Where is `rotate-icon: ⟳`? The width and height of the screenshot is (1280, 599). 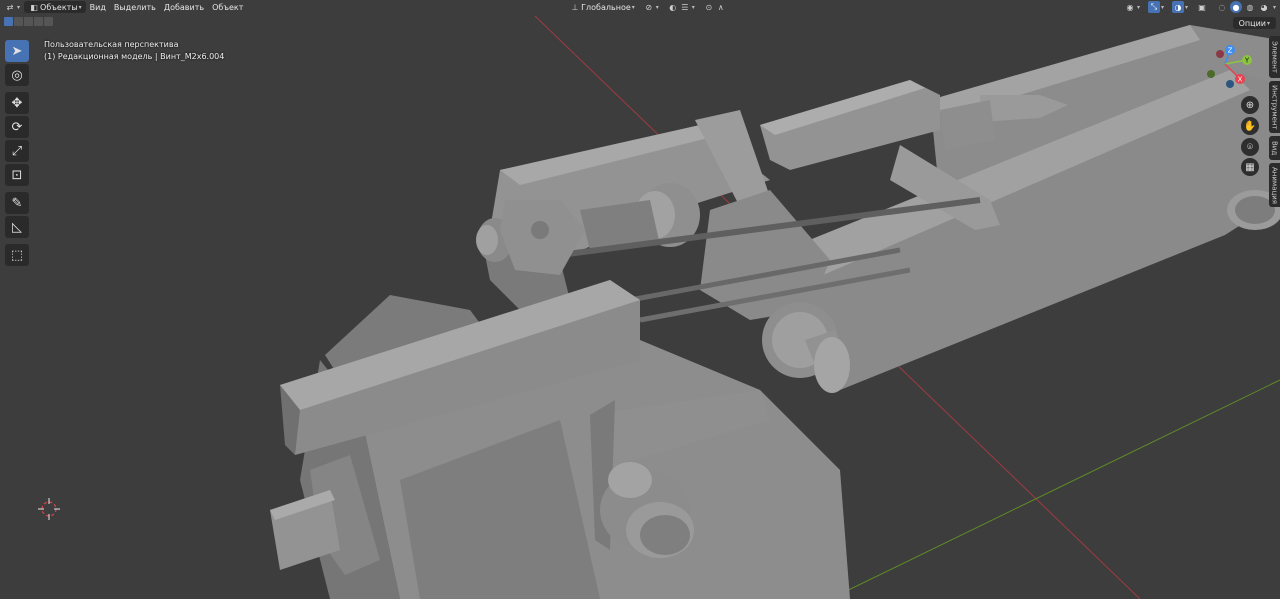
rotate-icon: ⟳ is located at coordinates (17, 127).